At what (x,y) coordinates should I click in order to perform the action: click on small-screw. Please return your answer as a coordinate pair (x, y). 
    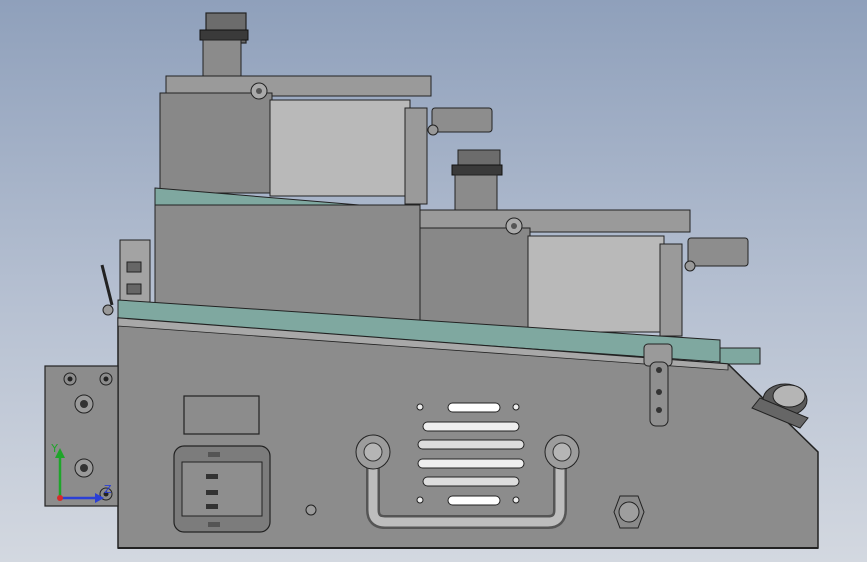
    Looking at the image, I should click on (311, 510).